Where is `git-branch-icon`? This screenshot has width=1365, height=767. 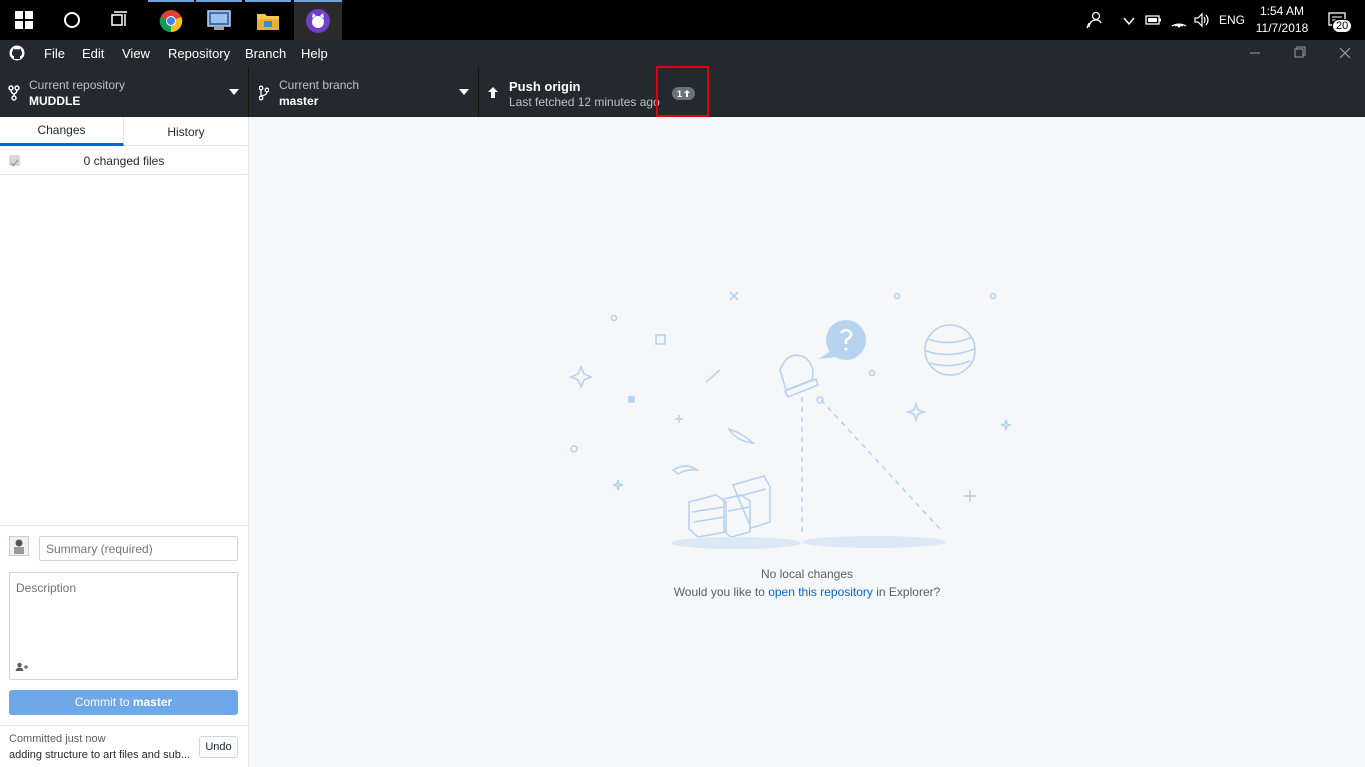
git-branch-icon is located at coordinates (264, 93).